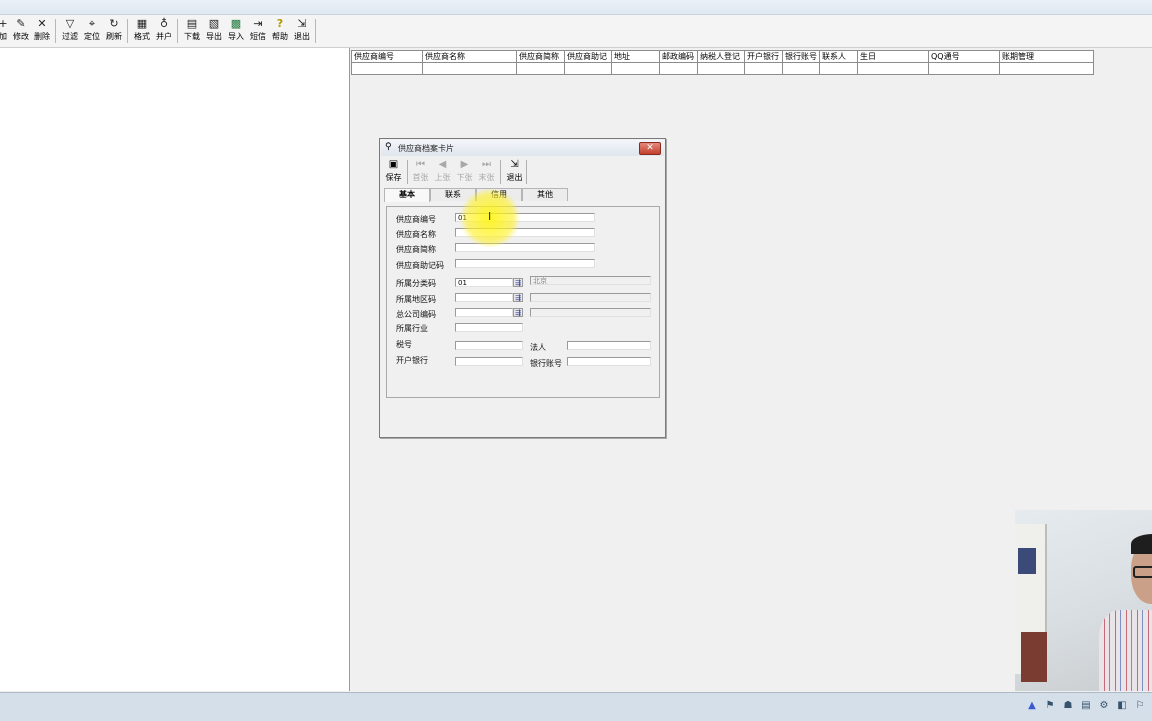  I want to click on locate-button: ⌖ 定位, so click(92, 31).